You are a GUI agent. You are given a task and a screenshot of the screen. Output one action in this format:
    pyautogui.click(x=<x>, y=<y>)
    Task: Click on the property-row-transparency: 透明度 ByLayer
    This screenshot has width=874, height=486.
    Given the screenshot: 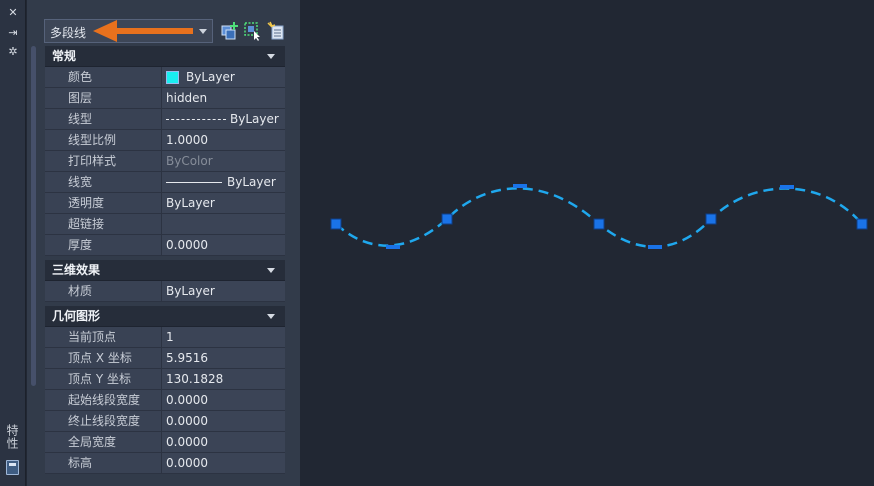 What is the action you would take?
    pyautogui.click(x=165, y=203)
    